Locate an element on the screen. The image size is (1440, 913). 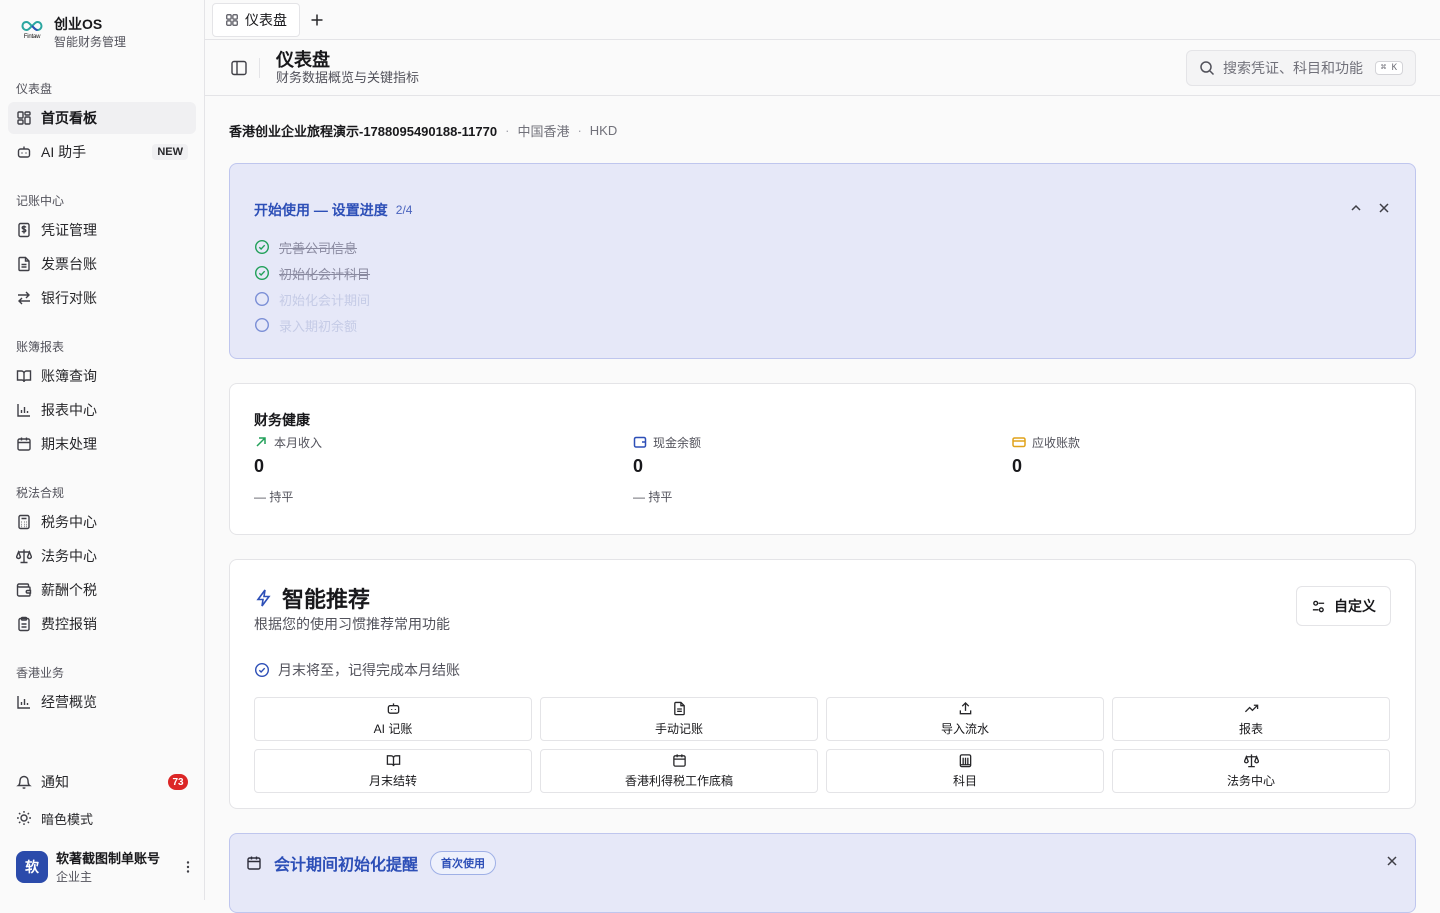
brand-logo-caption: Fintaw is located at coordinates (32, 37).